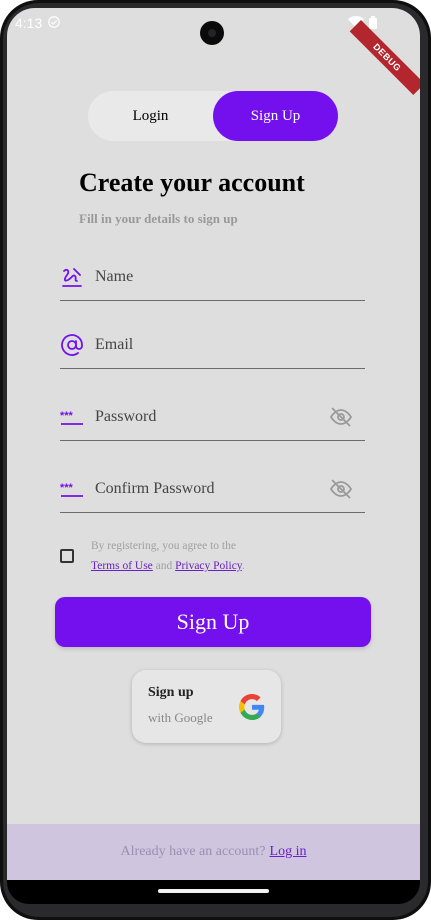 This screenshot has height=920, width=431. Describe the element at coordinates (122, 566) in the screenshot. I see `terms-of-use-link: Terms of Use` at that location.